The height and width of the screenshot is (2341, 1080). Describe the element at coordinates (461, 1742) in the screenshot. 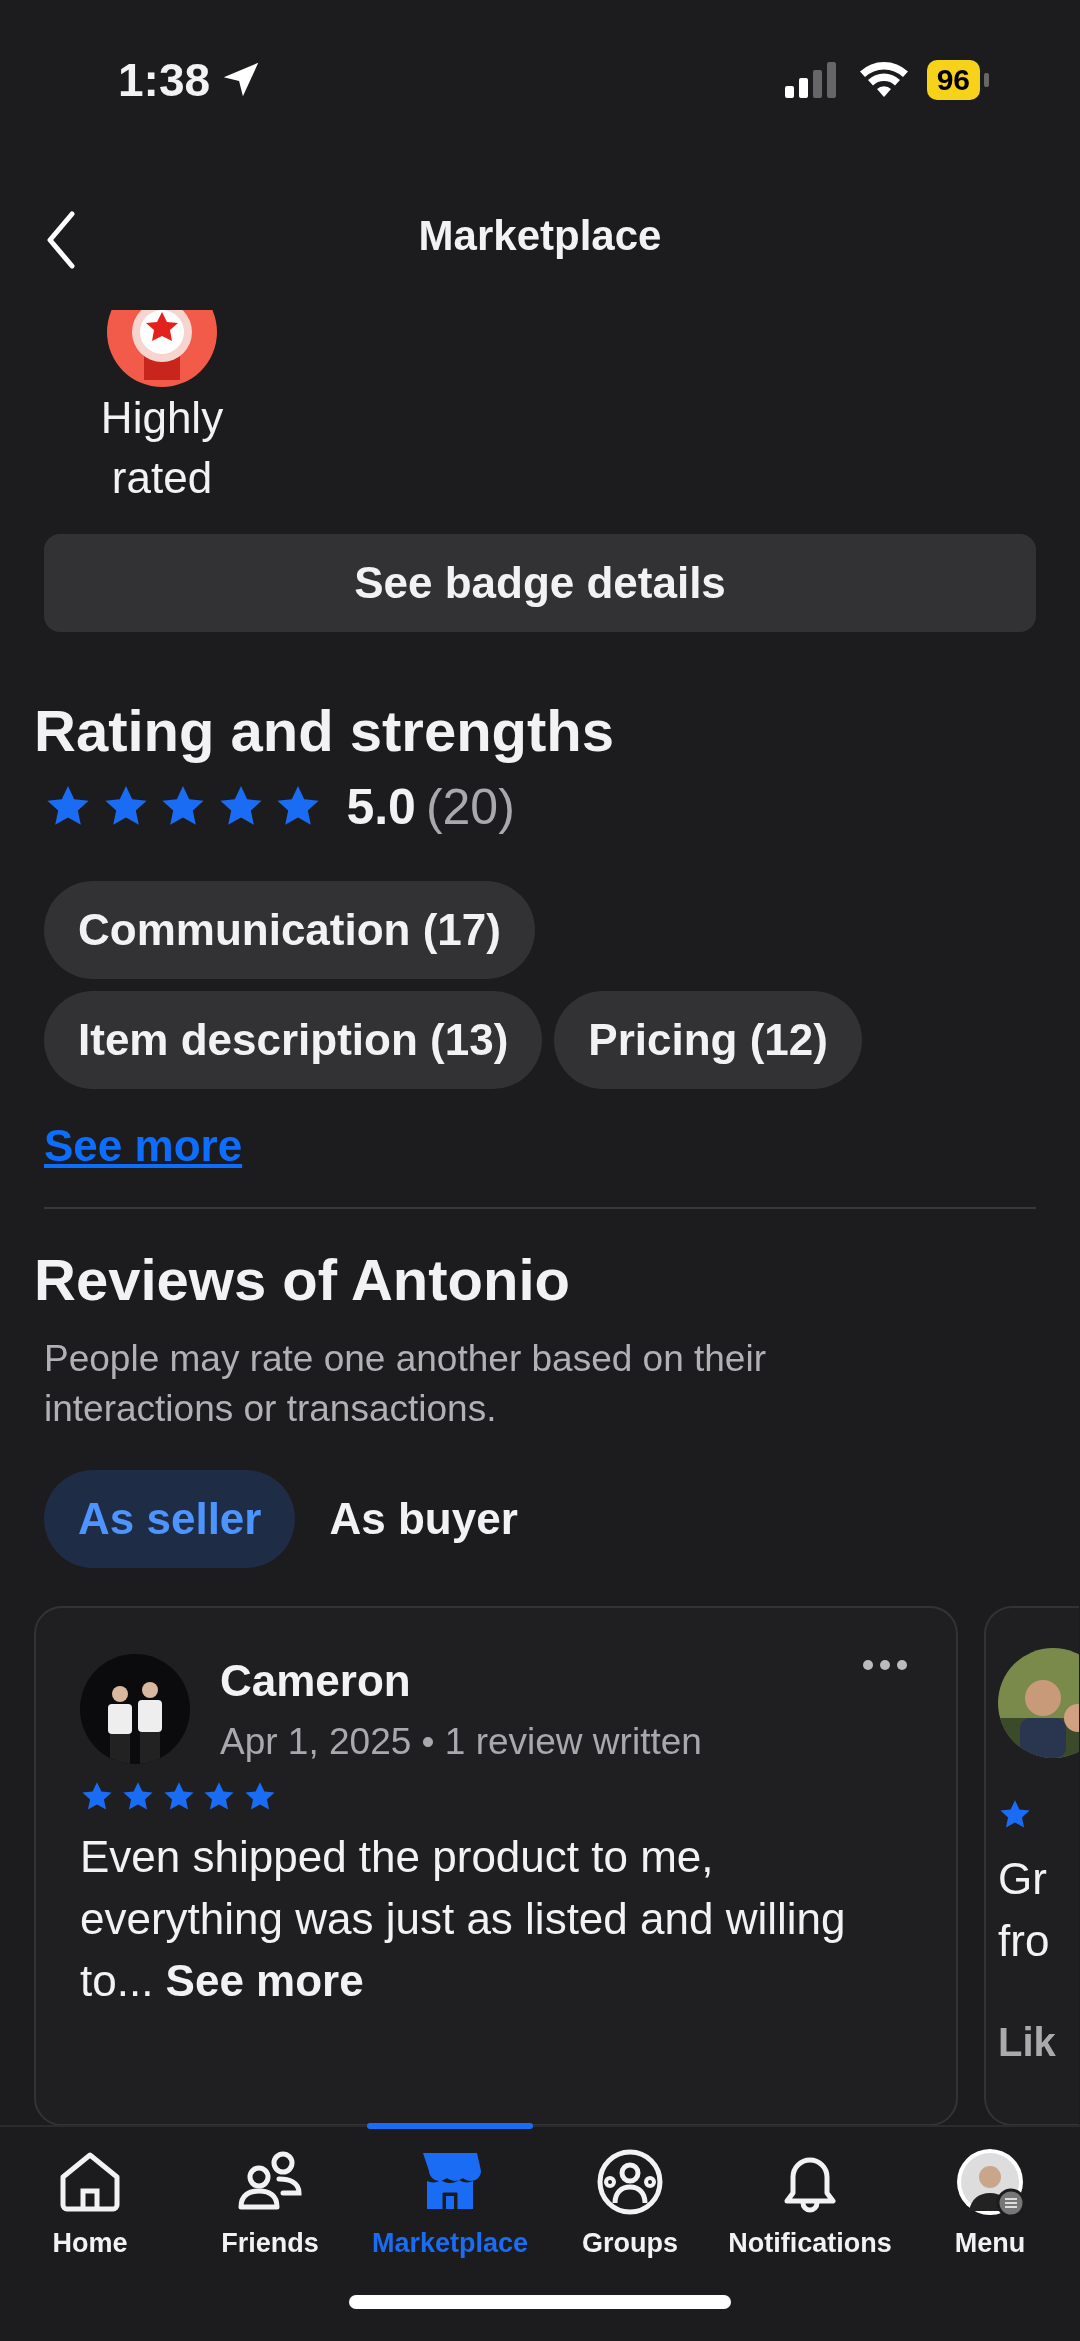

I see `review-meta: Apr 1, 2025 • 1 review written` at that location.